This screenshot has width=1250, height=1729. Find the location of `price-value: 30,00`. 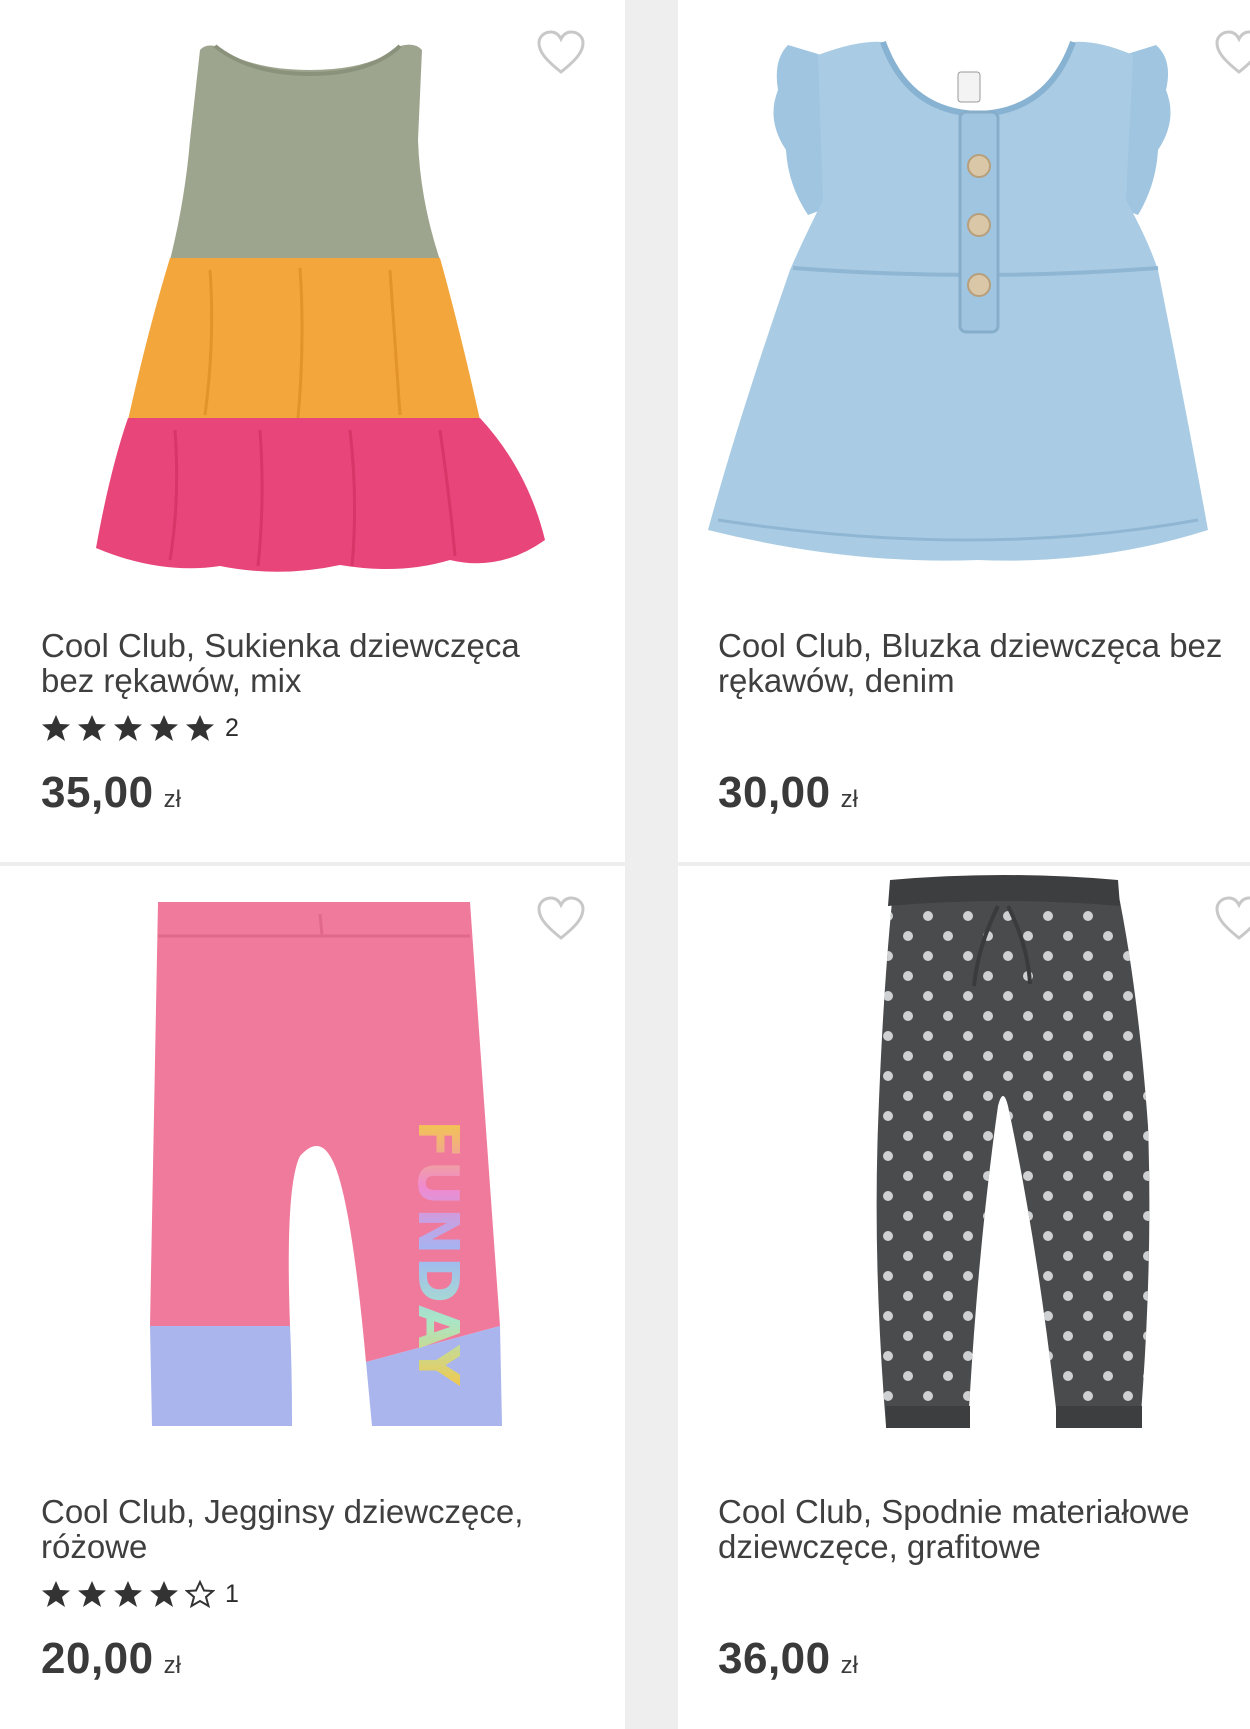

price-value: 30,00 is located at coordinates (774, 792).